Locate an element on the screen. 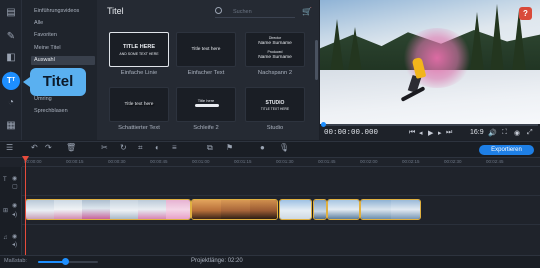  microphone-icon: 🎙 is located at coordinates (284, 147).